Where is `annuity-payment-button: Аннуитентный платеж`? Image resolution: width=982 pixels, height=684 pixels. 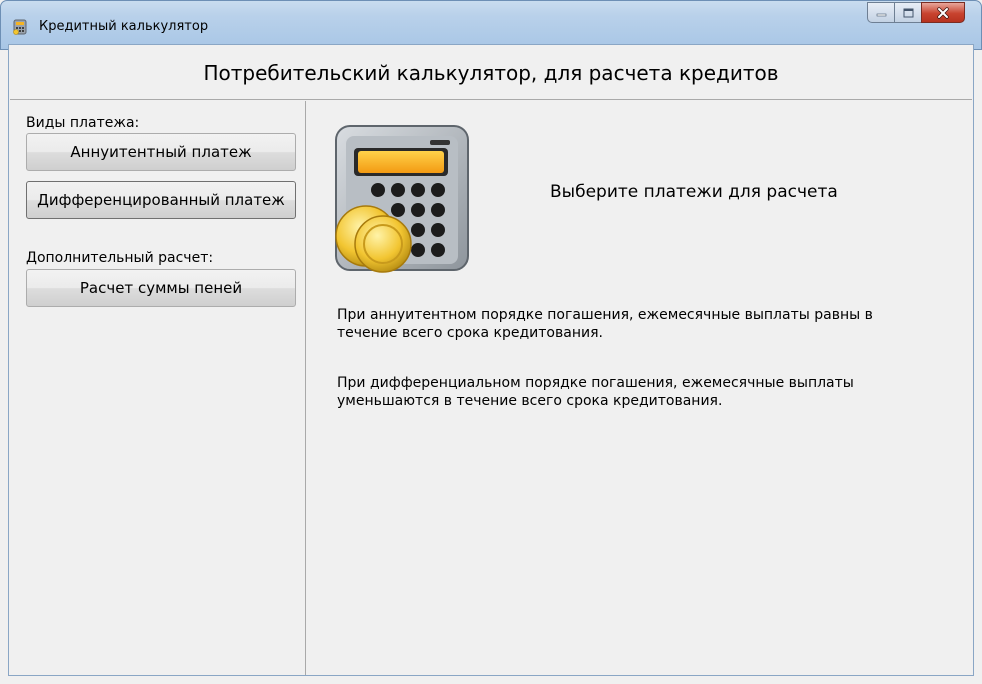
annuity-payment-button: Аннуитентный платеж is located at coordinates (161, 152).